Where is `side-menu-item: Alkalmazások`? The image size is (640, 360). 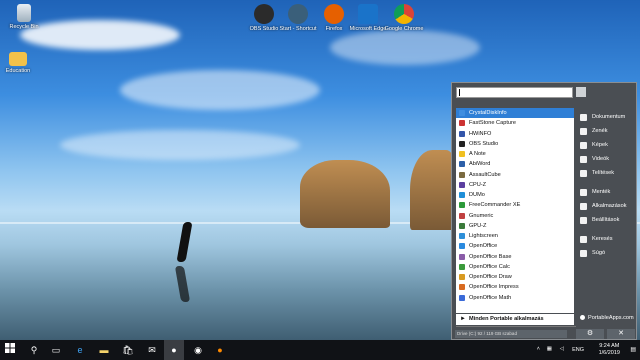 side-menu-item: Alkalmazások is located at coordinates (607, 206).